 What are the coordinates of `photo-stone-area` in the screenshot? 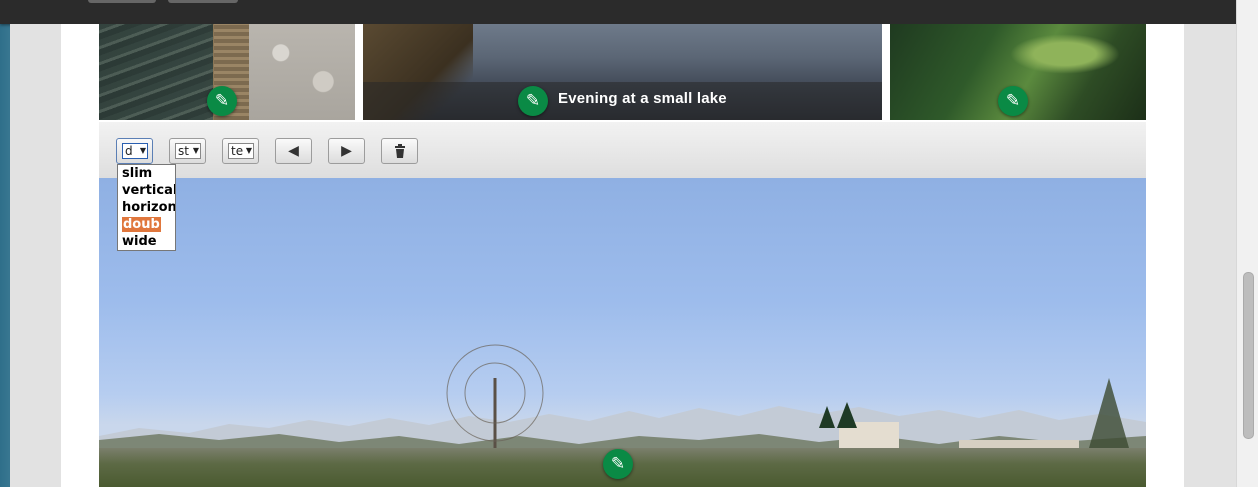 It's located at (302, 72).